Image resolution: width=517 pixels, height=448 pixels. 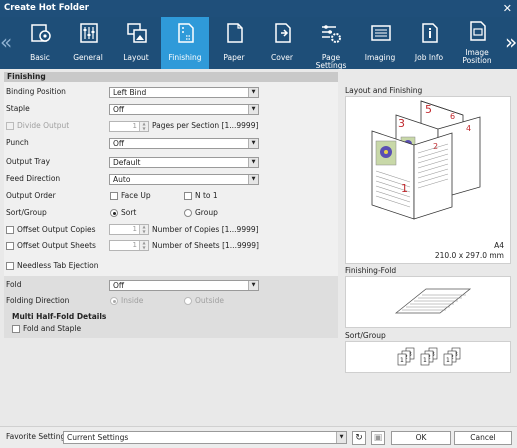 What do you see at coordinates (129, 245) in the screenshot?
I see `offset-sheets-input: 1 ▲ ▼` at bounding box center [129, 245].